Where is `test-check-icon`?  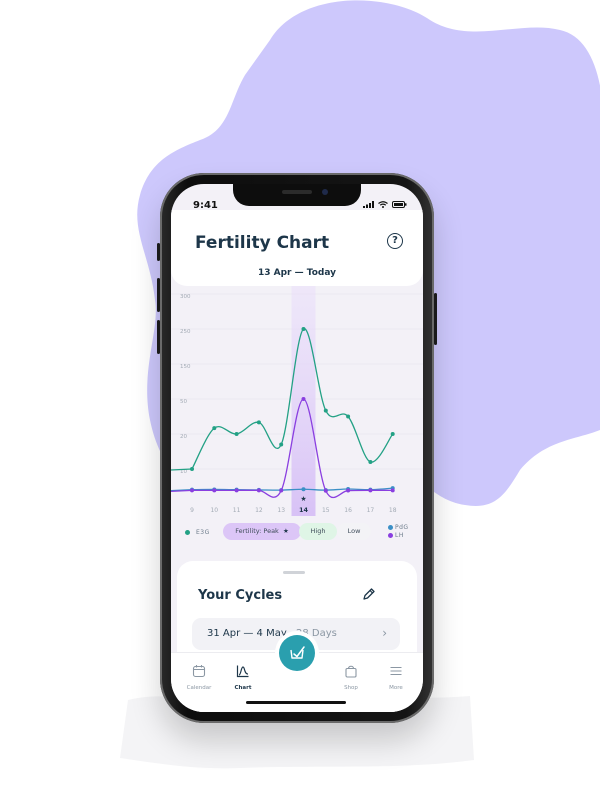 test-check-icon is located at coordinates (297, 652).